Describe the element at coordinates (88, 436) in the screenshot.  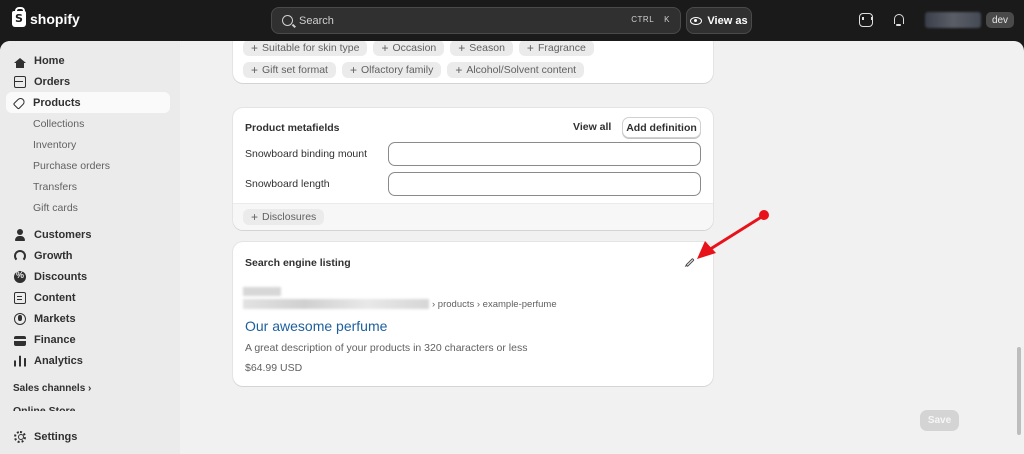
I see `sidebar-item-settings: Settings` at that location.